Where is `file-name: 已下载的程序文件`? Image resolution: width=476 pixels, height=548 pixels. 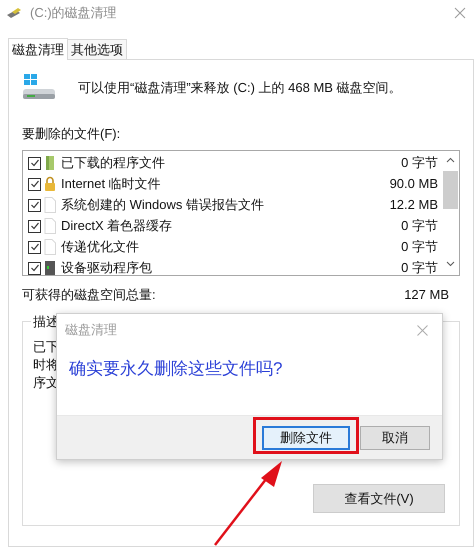 file-name: 已下载的程序文件 is located at coordinates (113, 163).